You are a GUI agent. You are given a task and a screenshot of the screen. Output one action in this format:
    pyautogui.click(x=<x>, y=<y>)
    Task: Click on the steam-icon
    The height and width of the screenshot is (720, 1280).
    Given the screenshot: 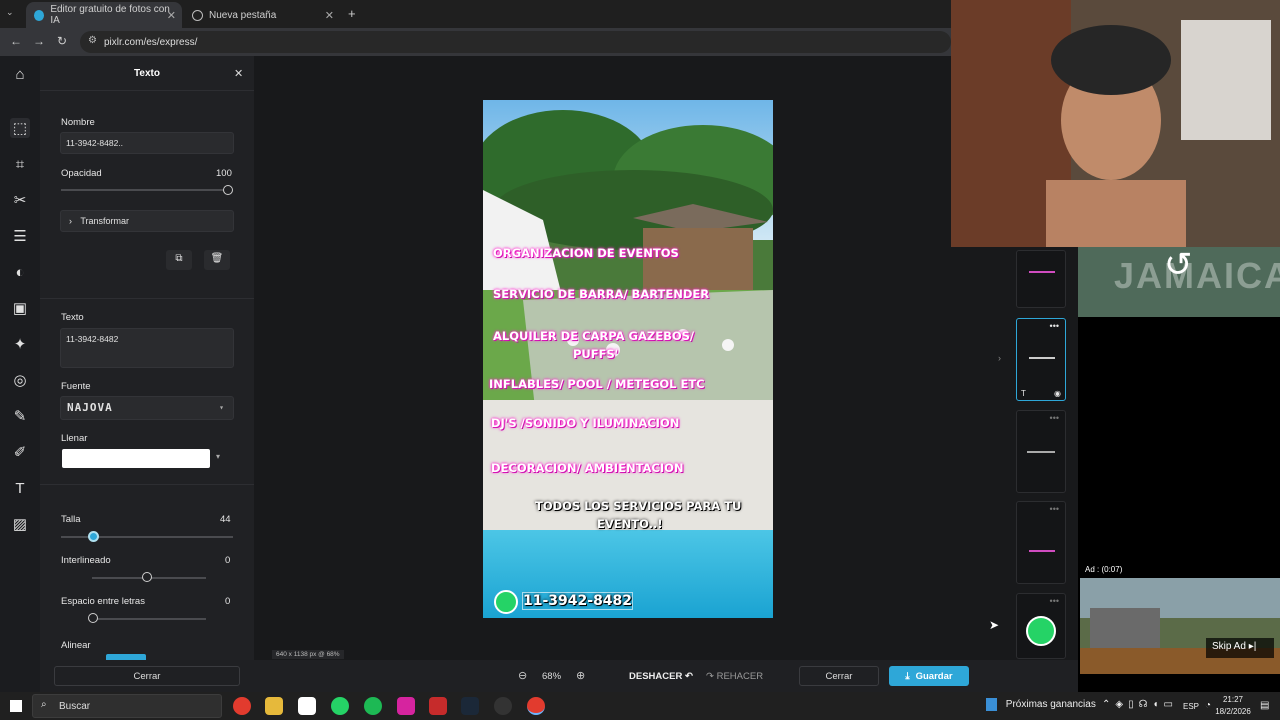 What is the action you would take?
    pyautogui.click(x=470, y=706)
    